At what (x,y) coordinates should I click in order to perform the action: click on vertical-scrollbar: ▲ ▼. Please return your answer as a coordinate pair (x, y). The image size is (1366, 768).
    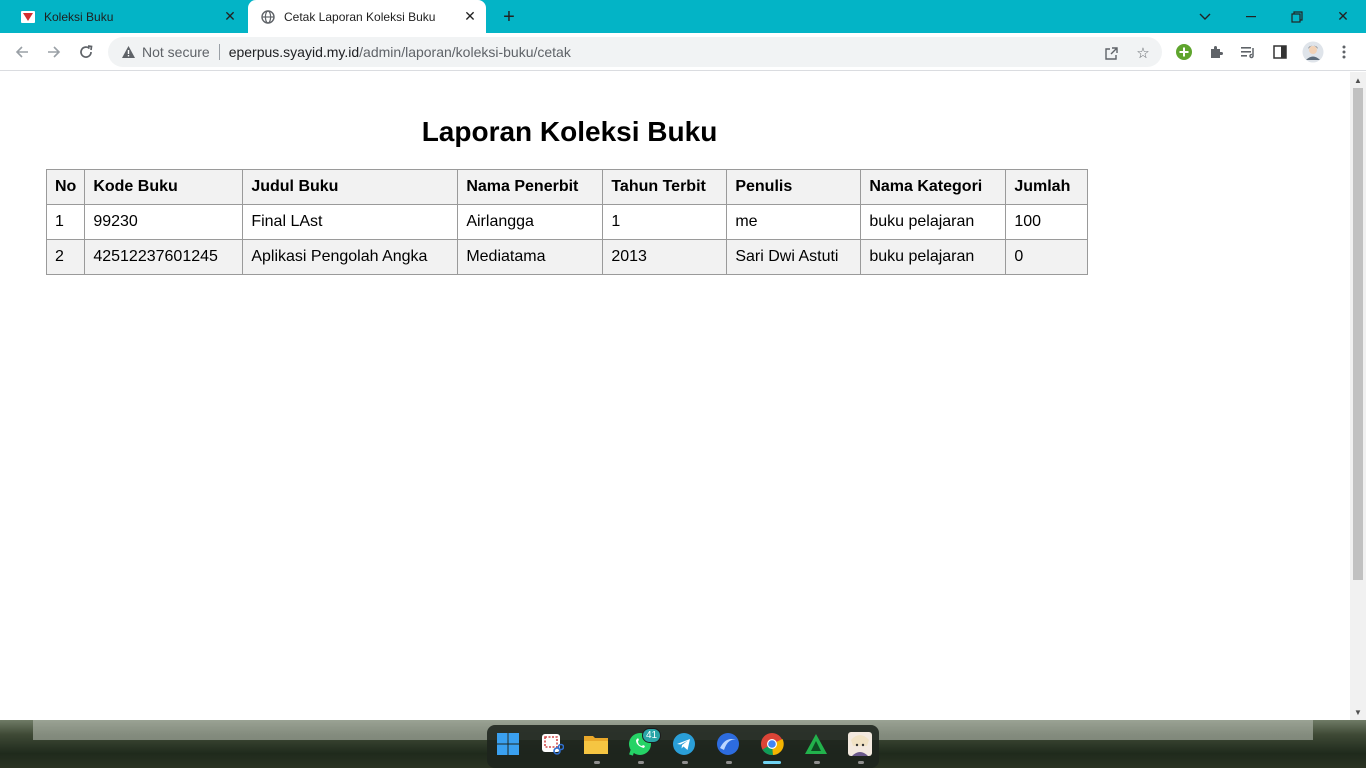
    Looking at the image, I should click on (1358, 396).